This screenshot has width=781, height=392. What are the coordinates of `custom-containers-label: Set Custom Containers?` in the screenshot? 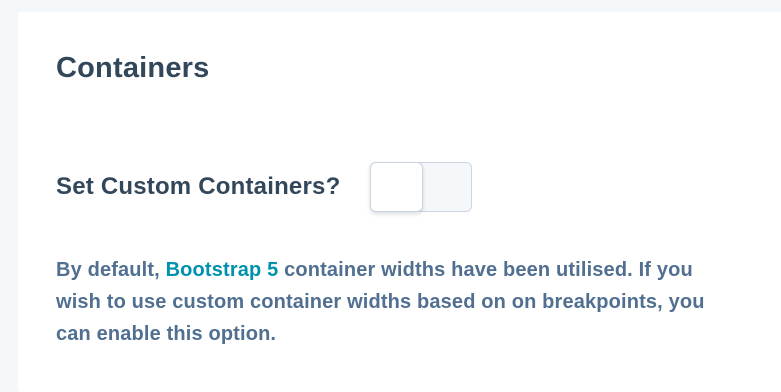 It's located at (198, 186).